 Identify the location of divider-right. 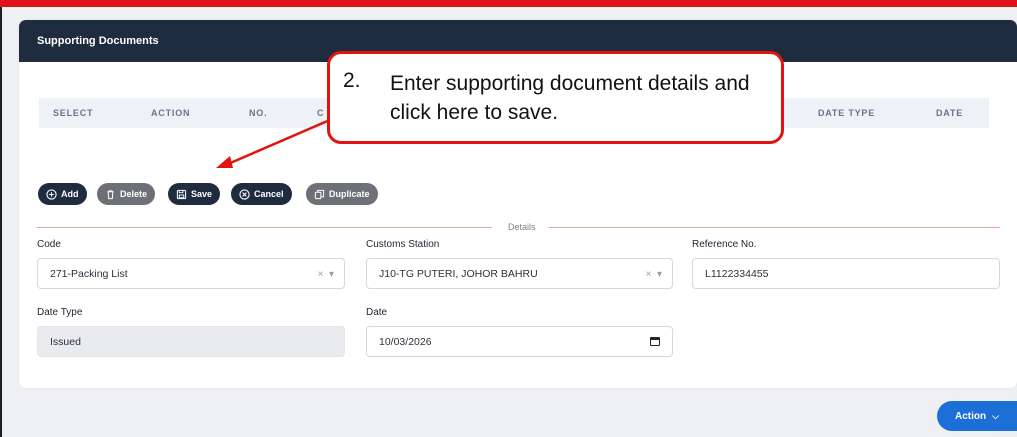
(774, 227).